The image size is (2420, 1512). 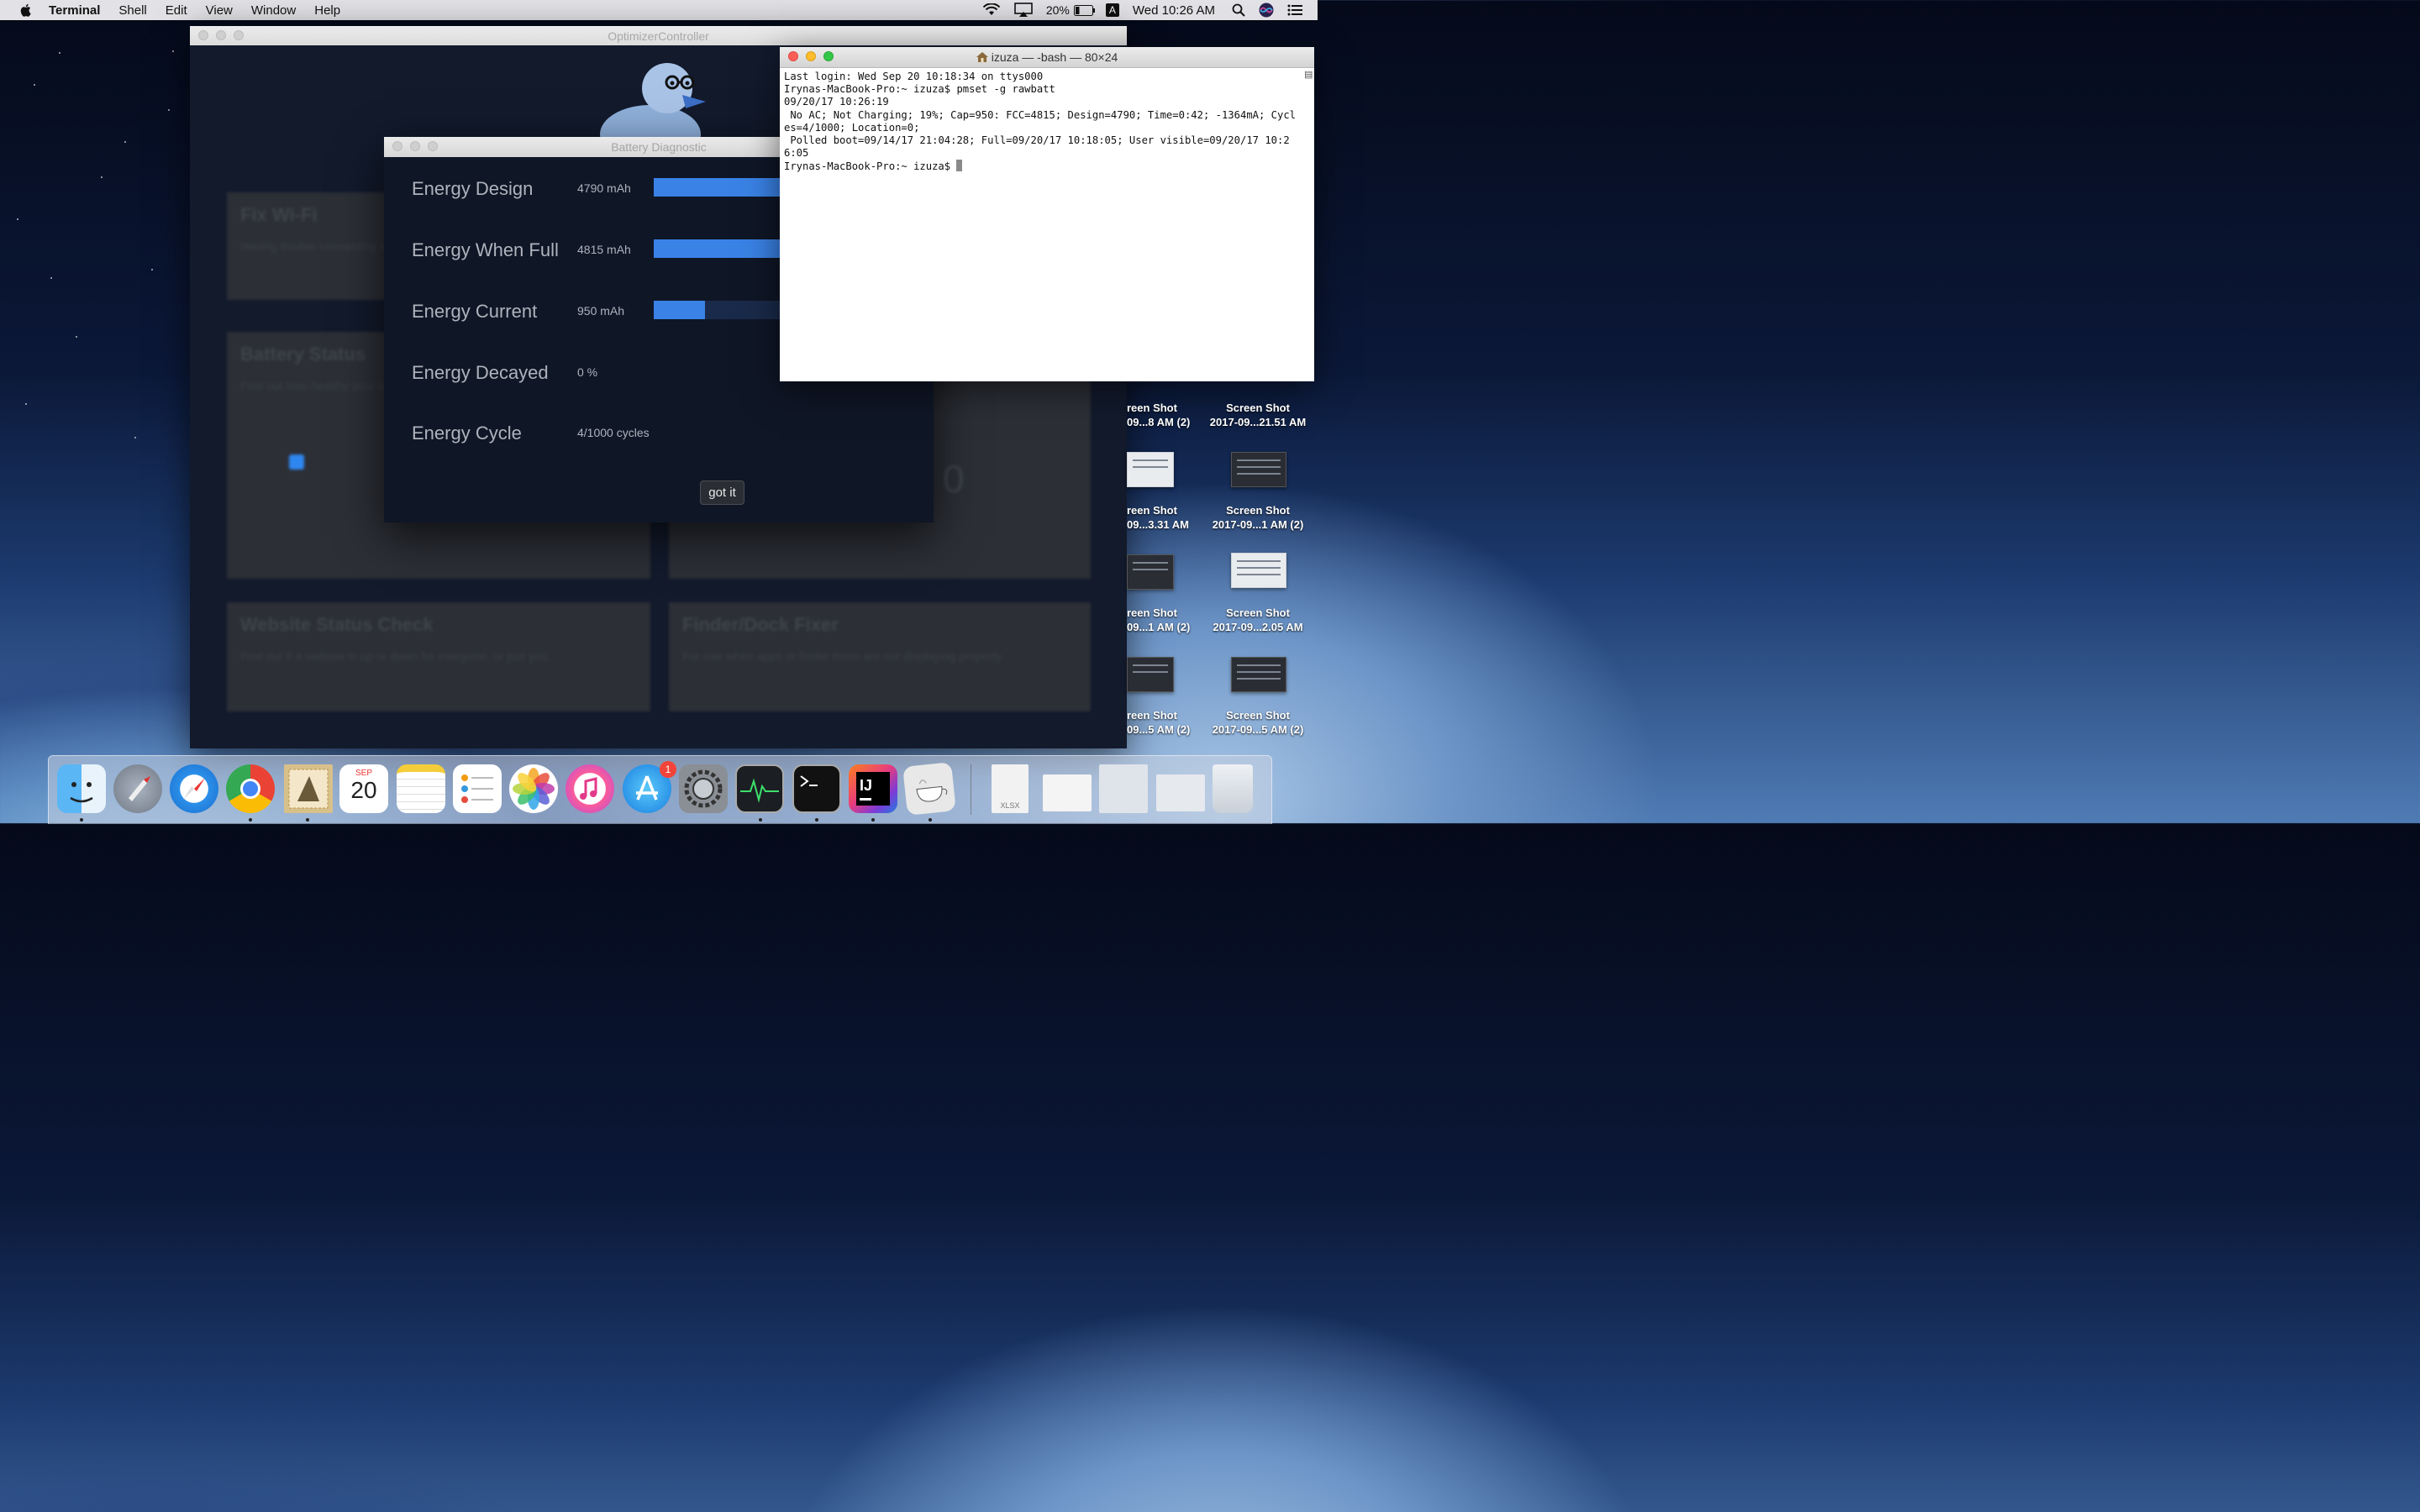 I want to click on launchpad-icon, so click(x=138, y=788).